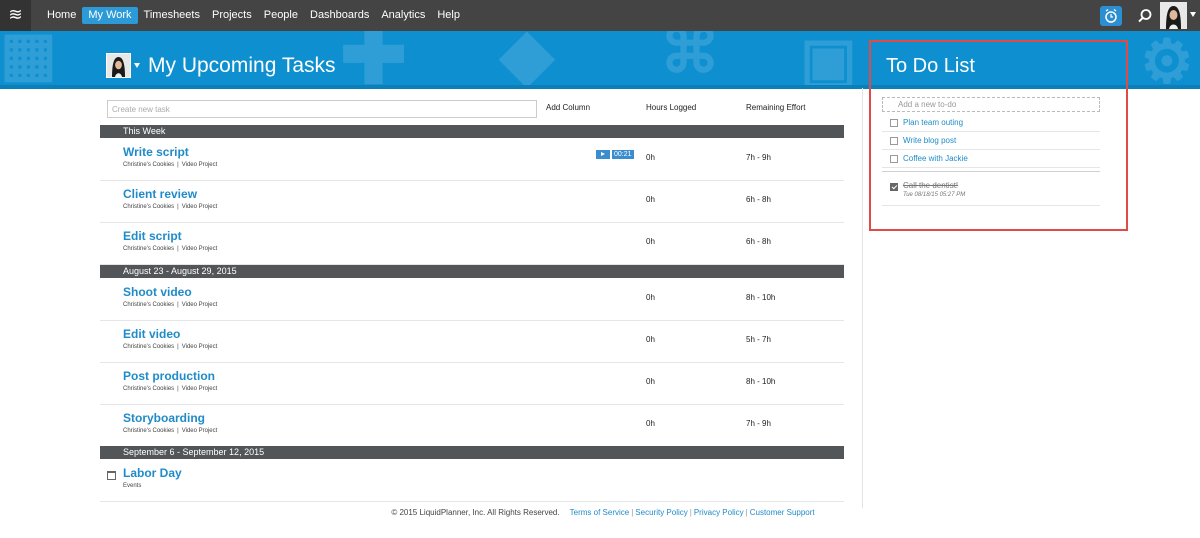  Describe the element at coordinates (929, 140) in the screenshot. I see `todo-label: Write blog post` at that location.